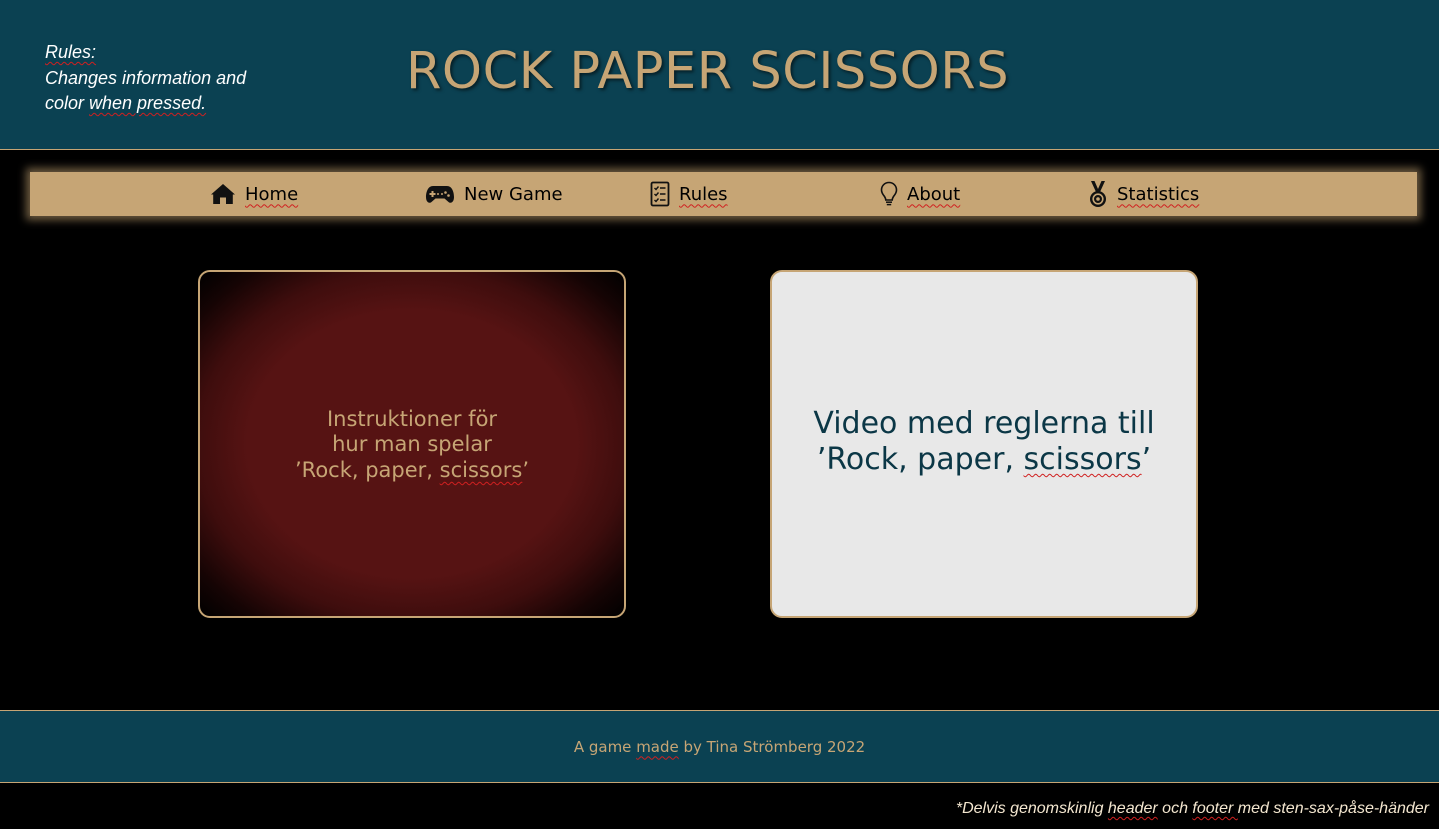  I want to click on note-line-3b: when pressed., so click(148, 103).